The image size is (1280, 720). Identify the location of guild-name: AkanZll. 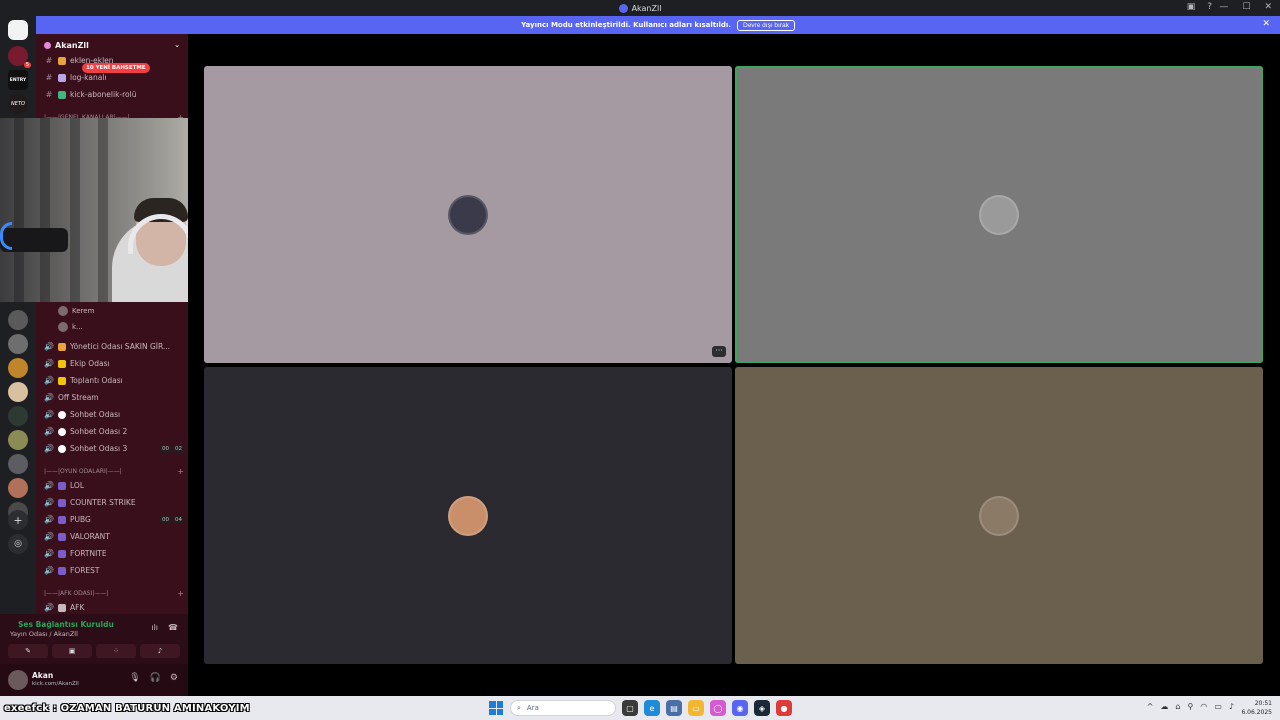
(72, 45).